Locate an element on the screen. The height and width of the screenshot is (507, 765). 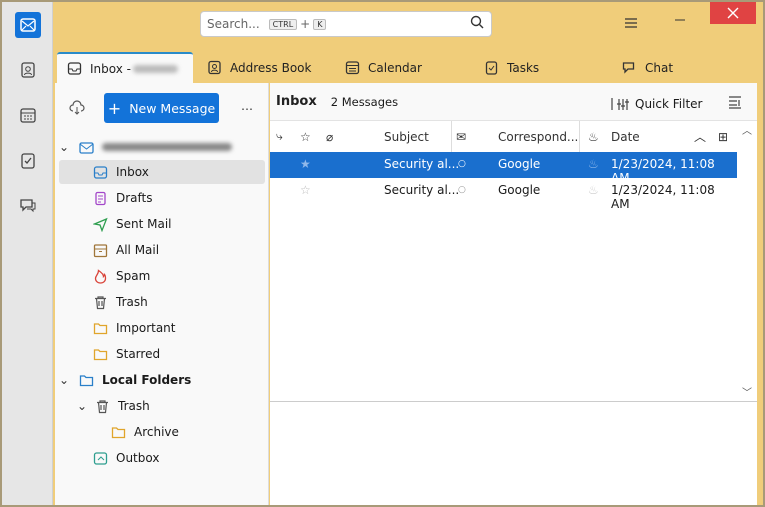
folder-inbox: Inbox is located at coordinates (162, 172).